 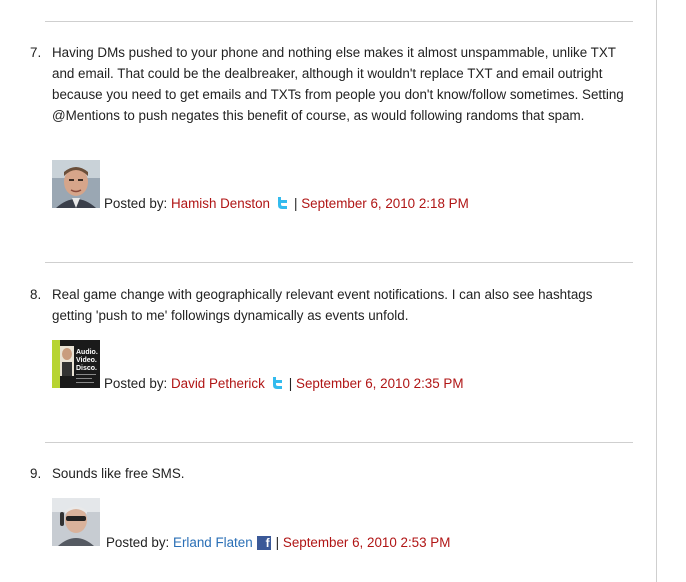 What do you see at coordinates (87, 352) in the screenshot?
I see `avatar-logo-text: Audio.` at bounding box center [87, 352].